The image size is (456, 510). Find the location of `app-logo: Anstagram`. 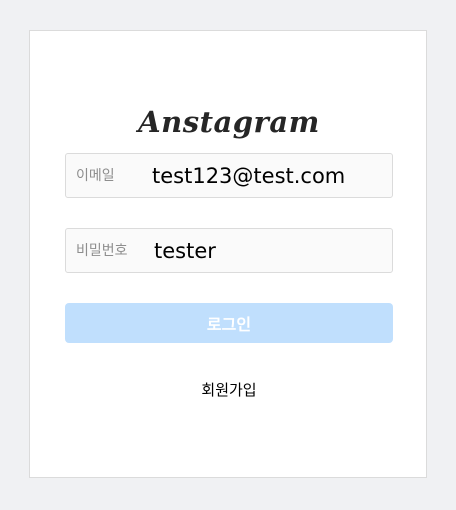

app-logo: Anstagram is located at coordinates (229, 122).